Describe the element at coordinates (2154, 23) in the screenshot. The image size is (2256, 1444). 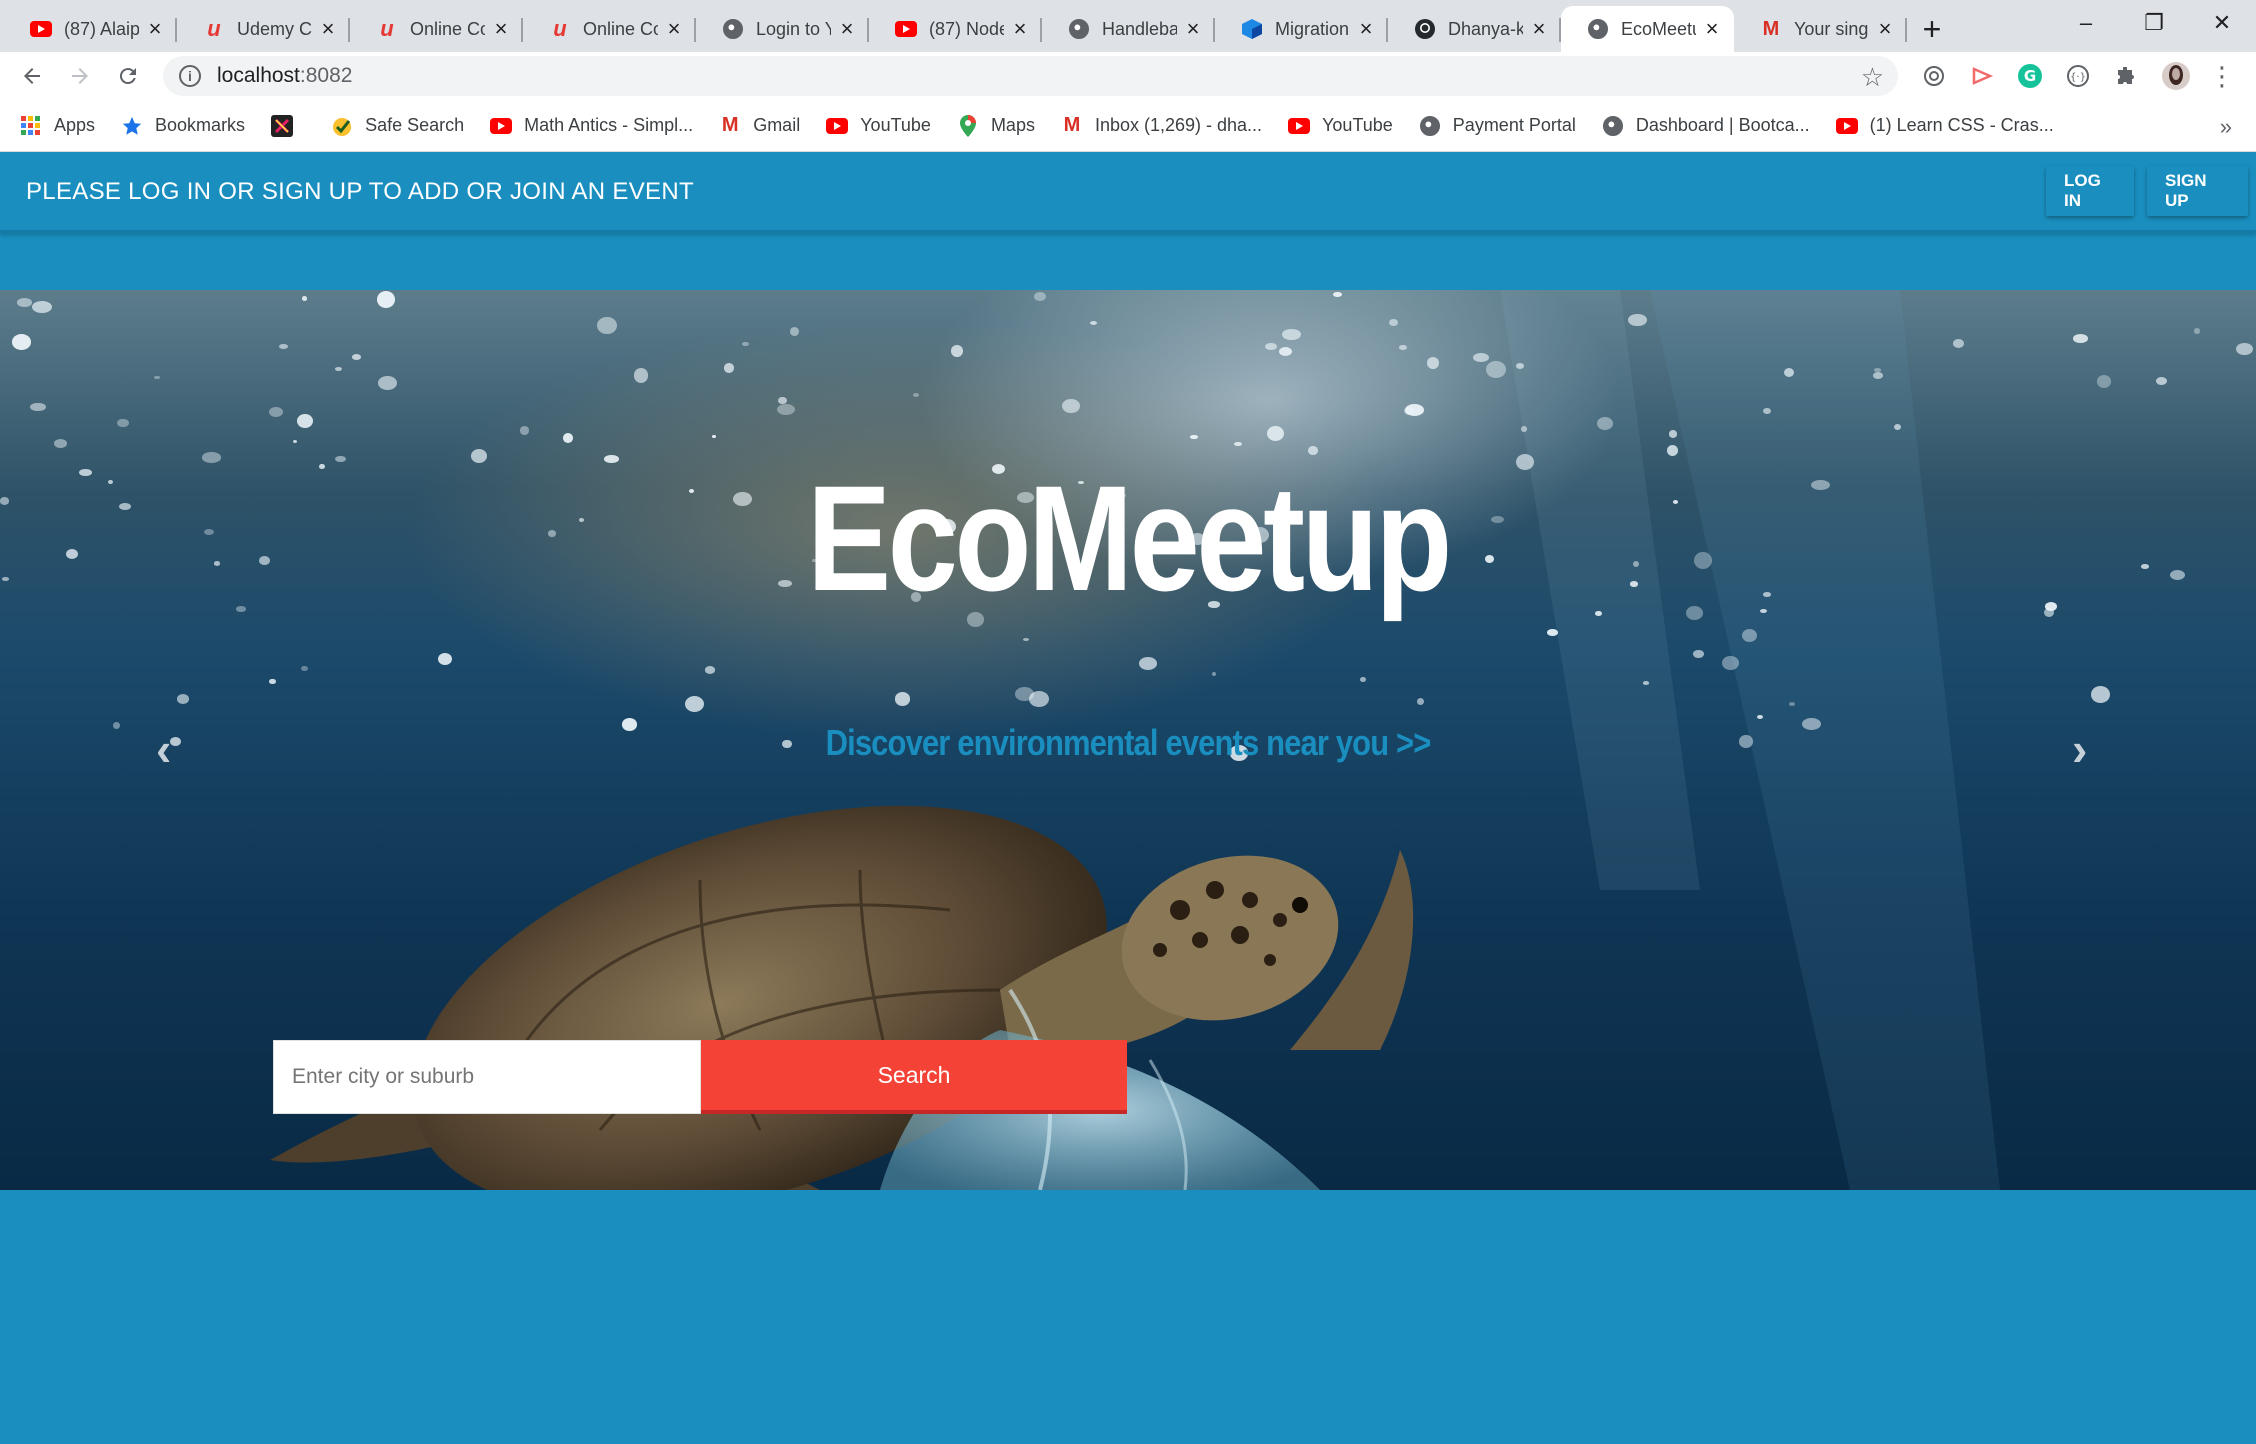
I see `restore-button: ❐` at that location.